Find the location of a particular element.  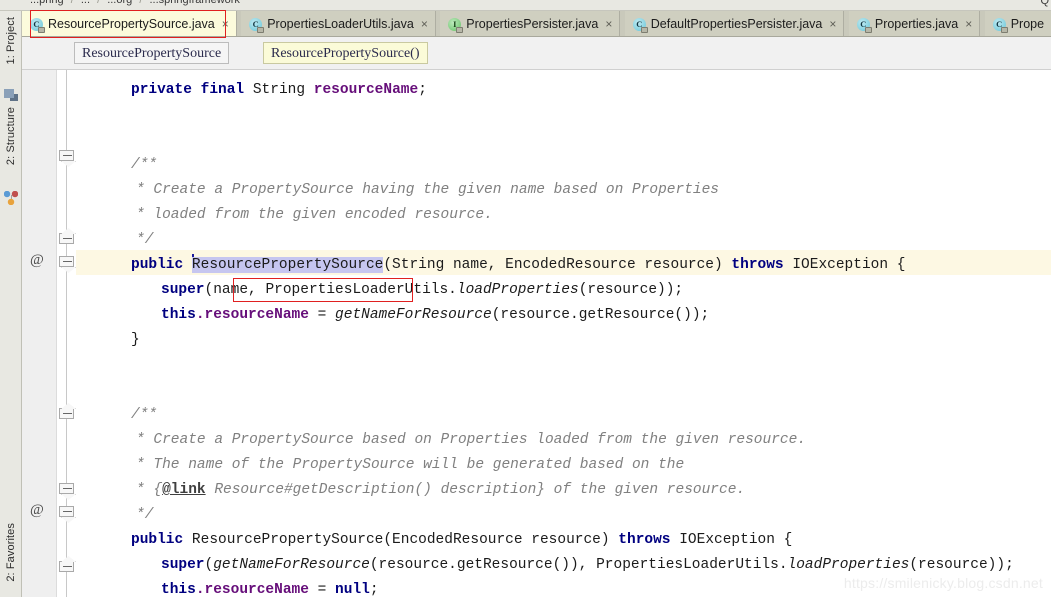

code-line: } is located at coordinates (135, 340).